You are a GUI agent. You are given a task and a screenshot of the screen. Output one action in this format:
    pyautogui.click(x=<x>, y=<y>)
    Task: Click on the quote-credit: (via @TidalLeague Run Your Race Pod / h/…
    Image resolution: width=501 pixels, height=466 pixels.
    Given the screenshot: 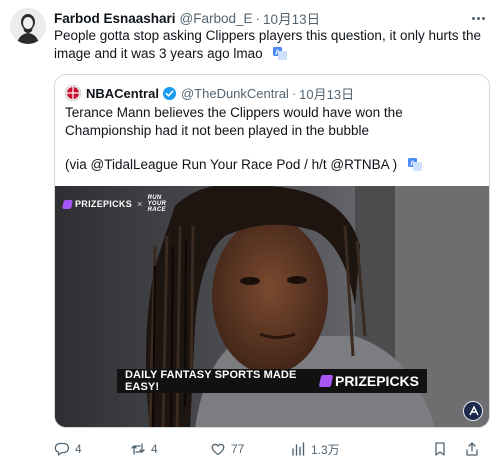 What is the action you would take?
    pyautogui.click(x=231, y=164)
    